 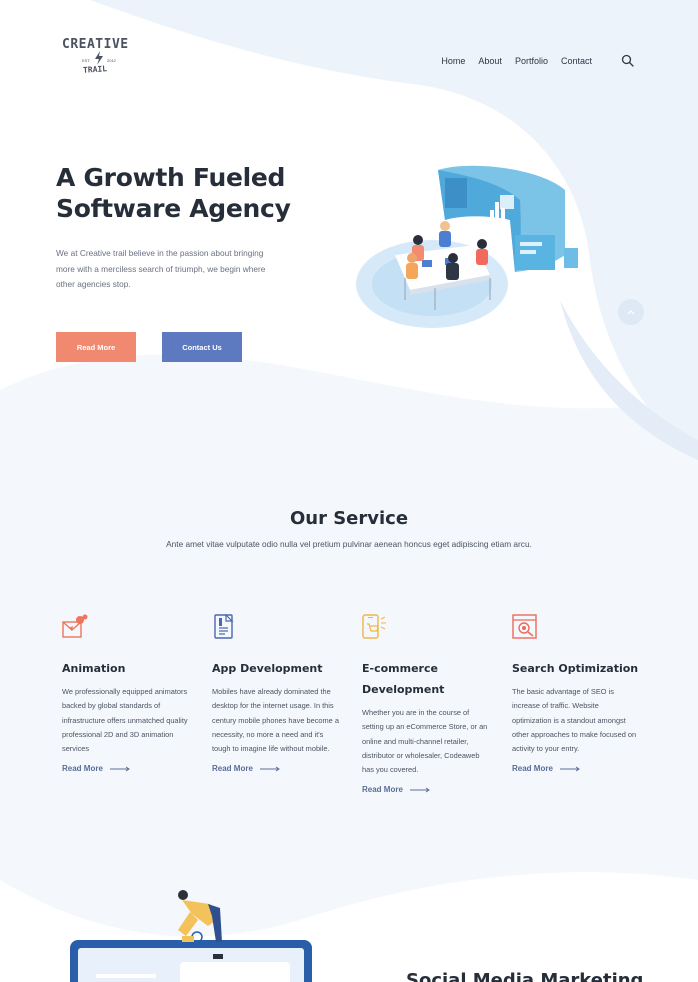 What do you see at coordinates (173, 208) in the screenshot?
I see `hero-title-line2: Software Agency` at bounding box center [173, 208].